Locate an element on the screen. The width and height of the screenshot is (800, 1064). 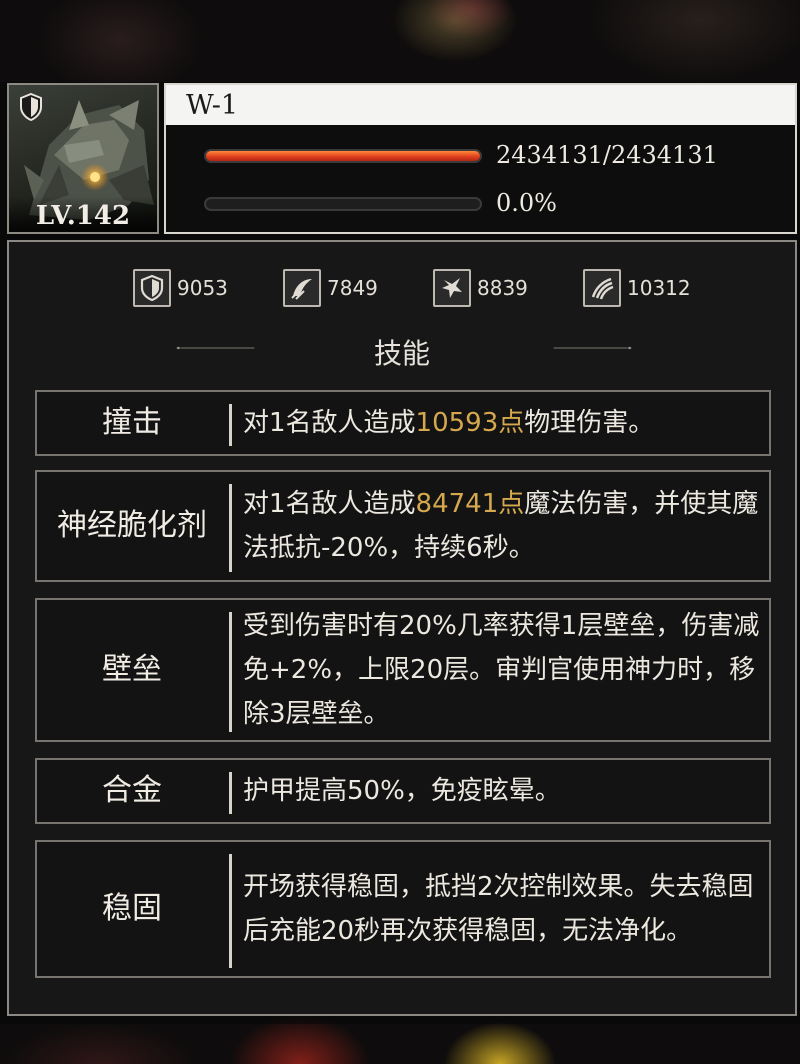
armor-shield-icon is located at coordinates (152, 288).